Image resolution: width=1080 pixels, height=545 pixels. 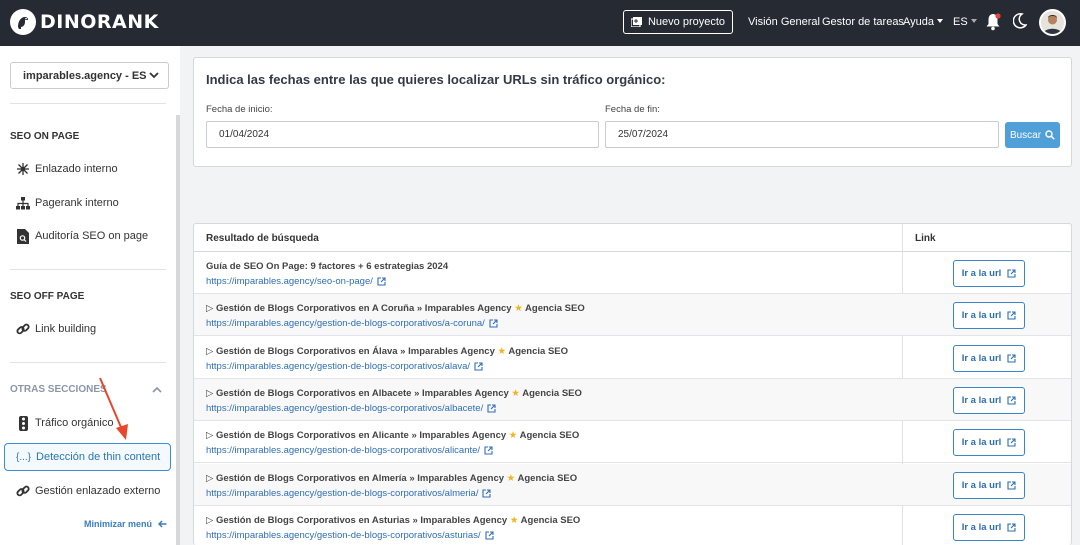 What do you see at coordinates (402, 134) in the screenshot?
I see `start-date-input: 01/04/2024` at bounding box center [402, 134].